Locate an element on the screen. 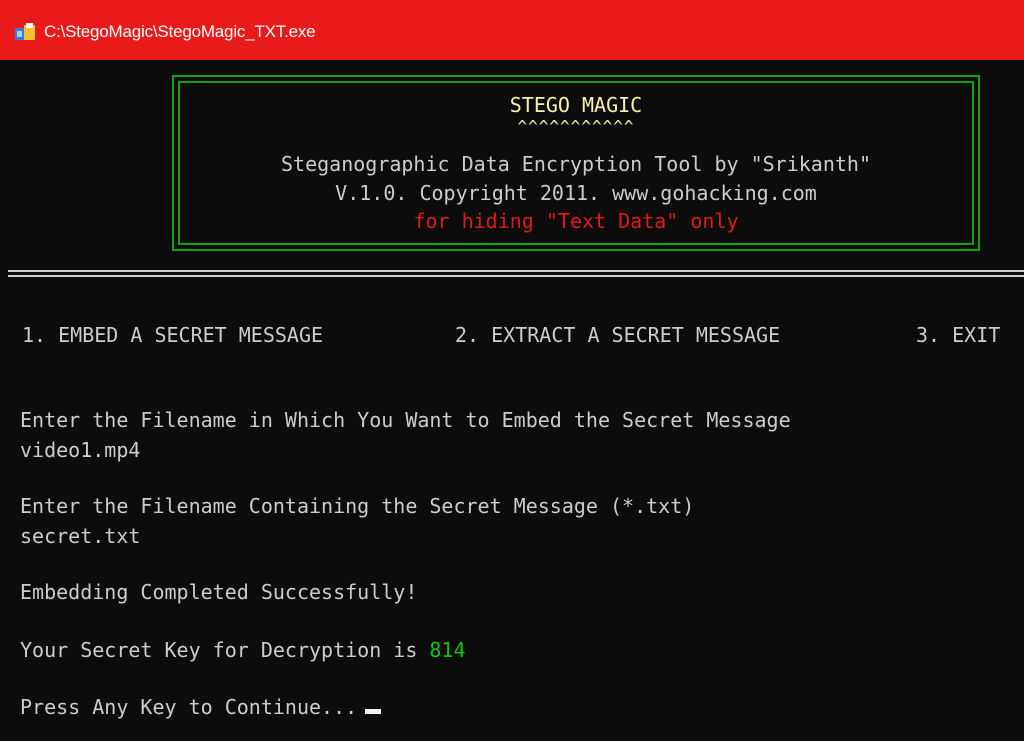  banner-version: V.1.0. Copyright 2011. www.gohacking.com is located at coordinates (576, 193).